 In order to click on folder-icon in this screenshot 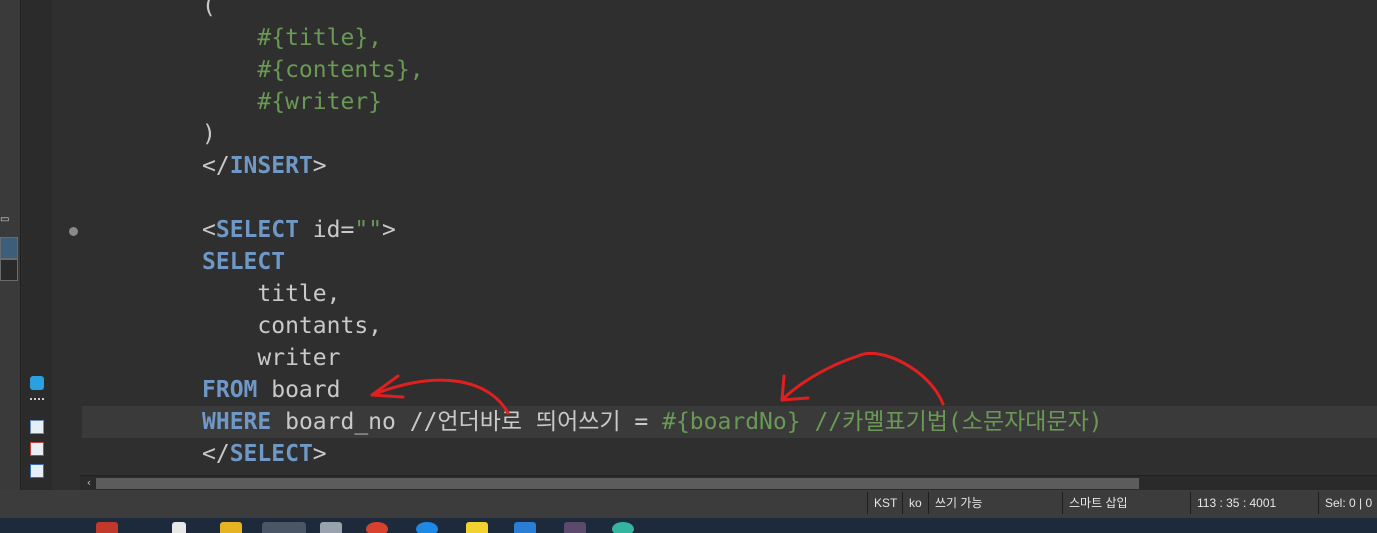, I will do `click(231, 527)`.